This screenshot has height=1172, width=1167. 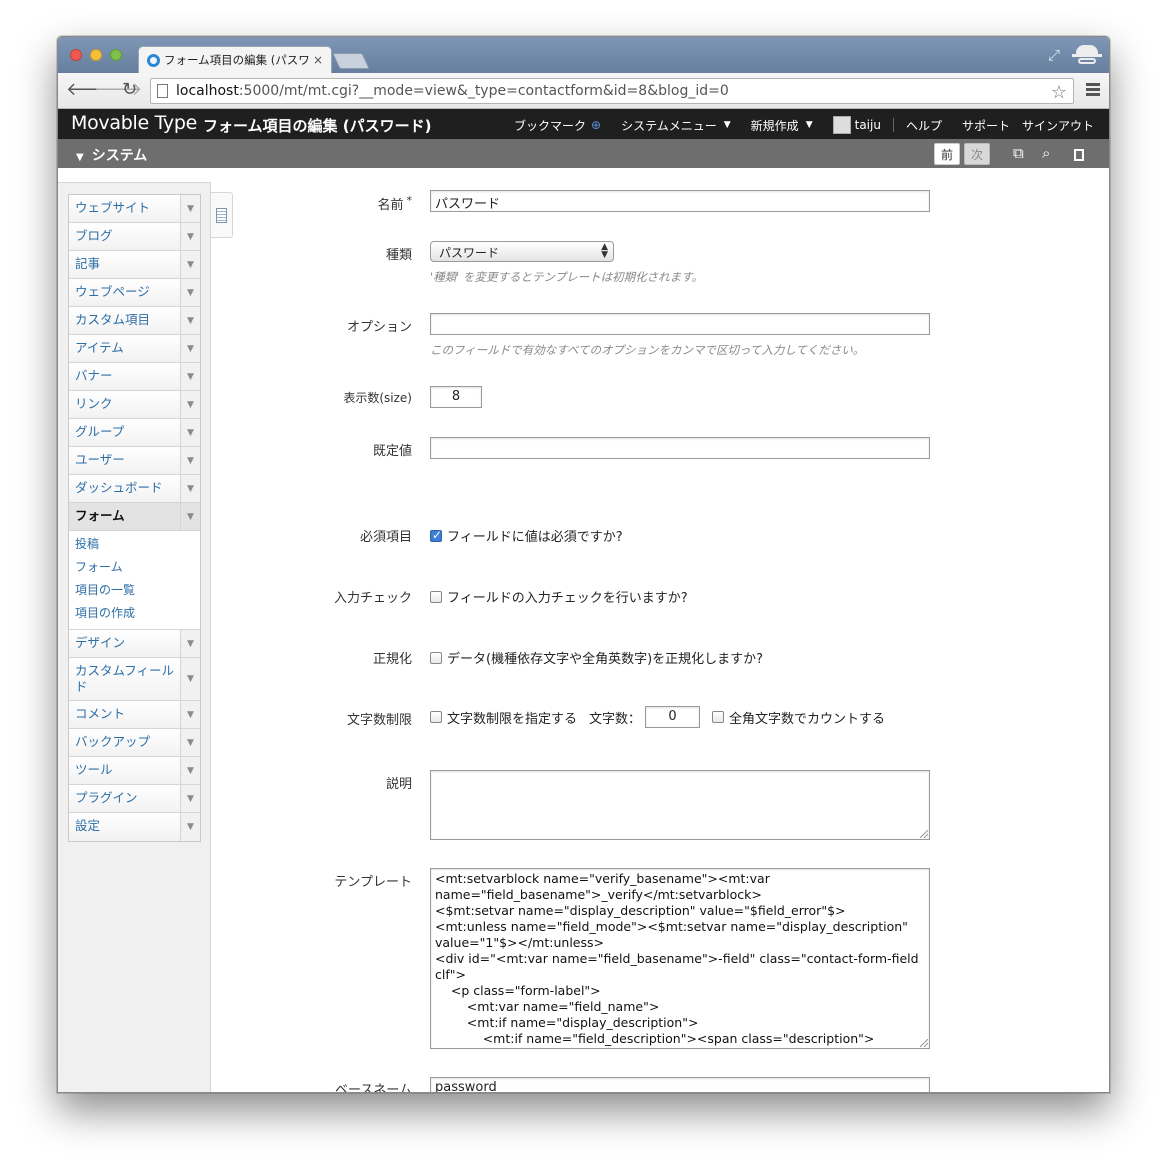 I want to click on default-field, so click(x=680, y=448).